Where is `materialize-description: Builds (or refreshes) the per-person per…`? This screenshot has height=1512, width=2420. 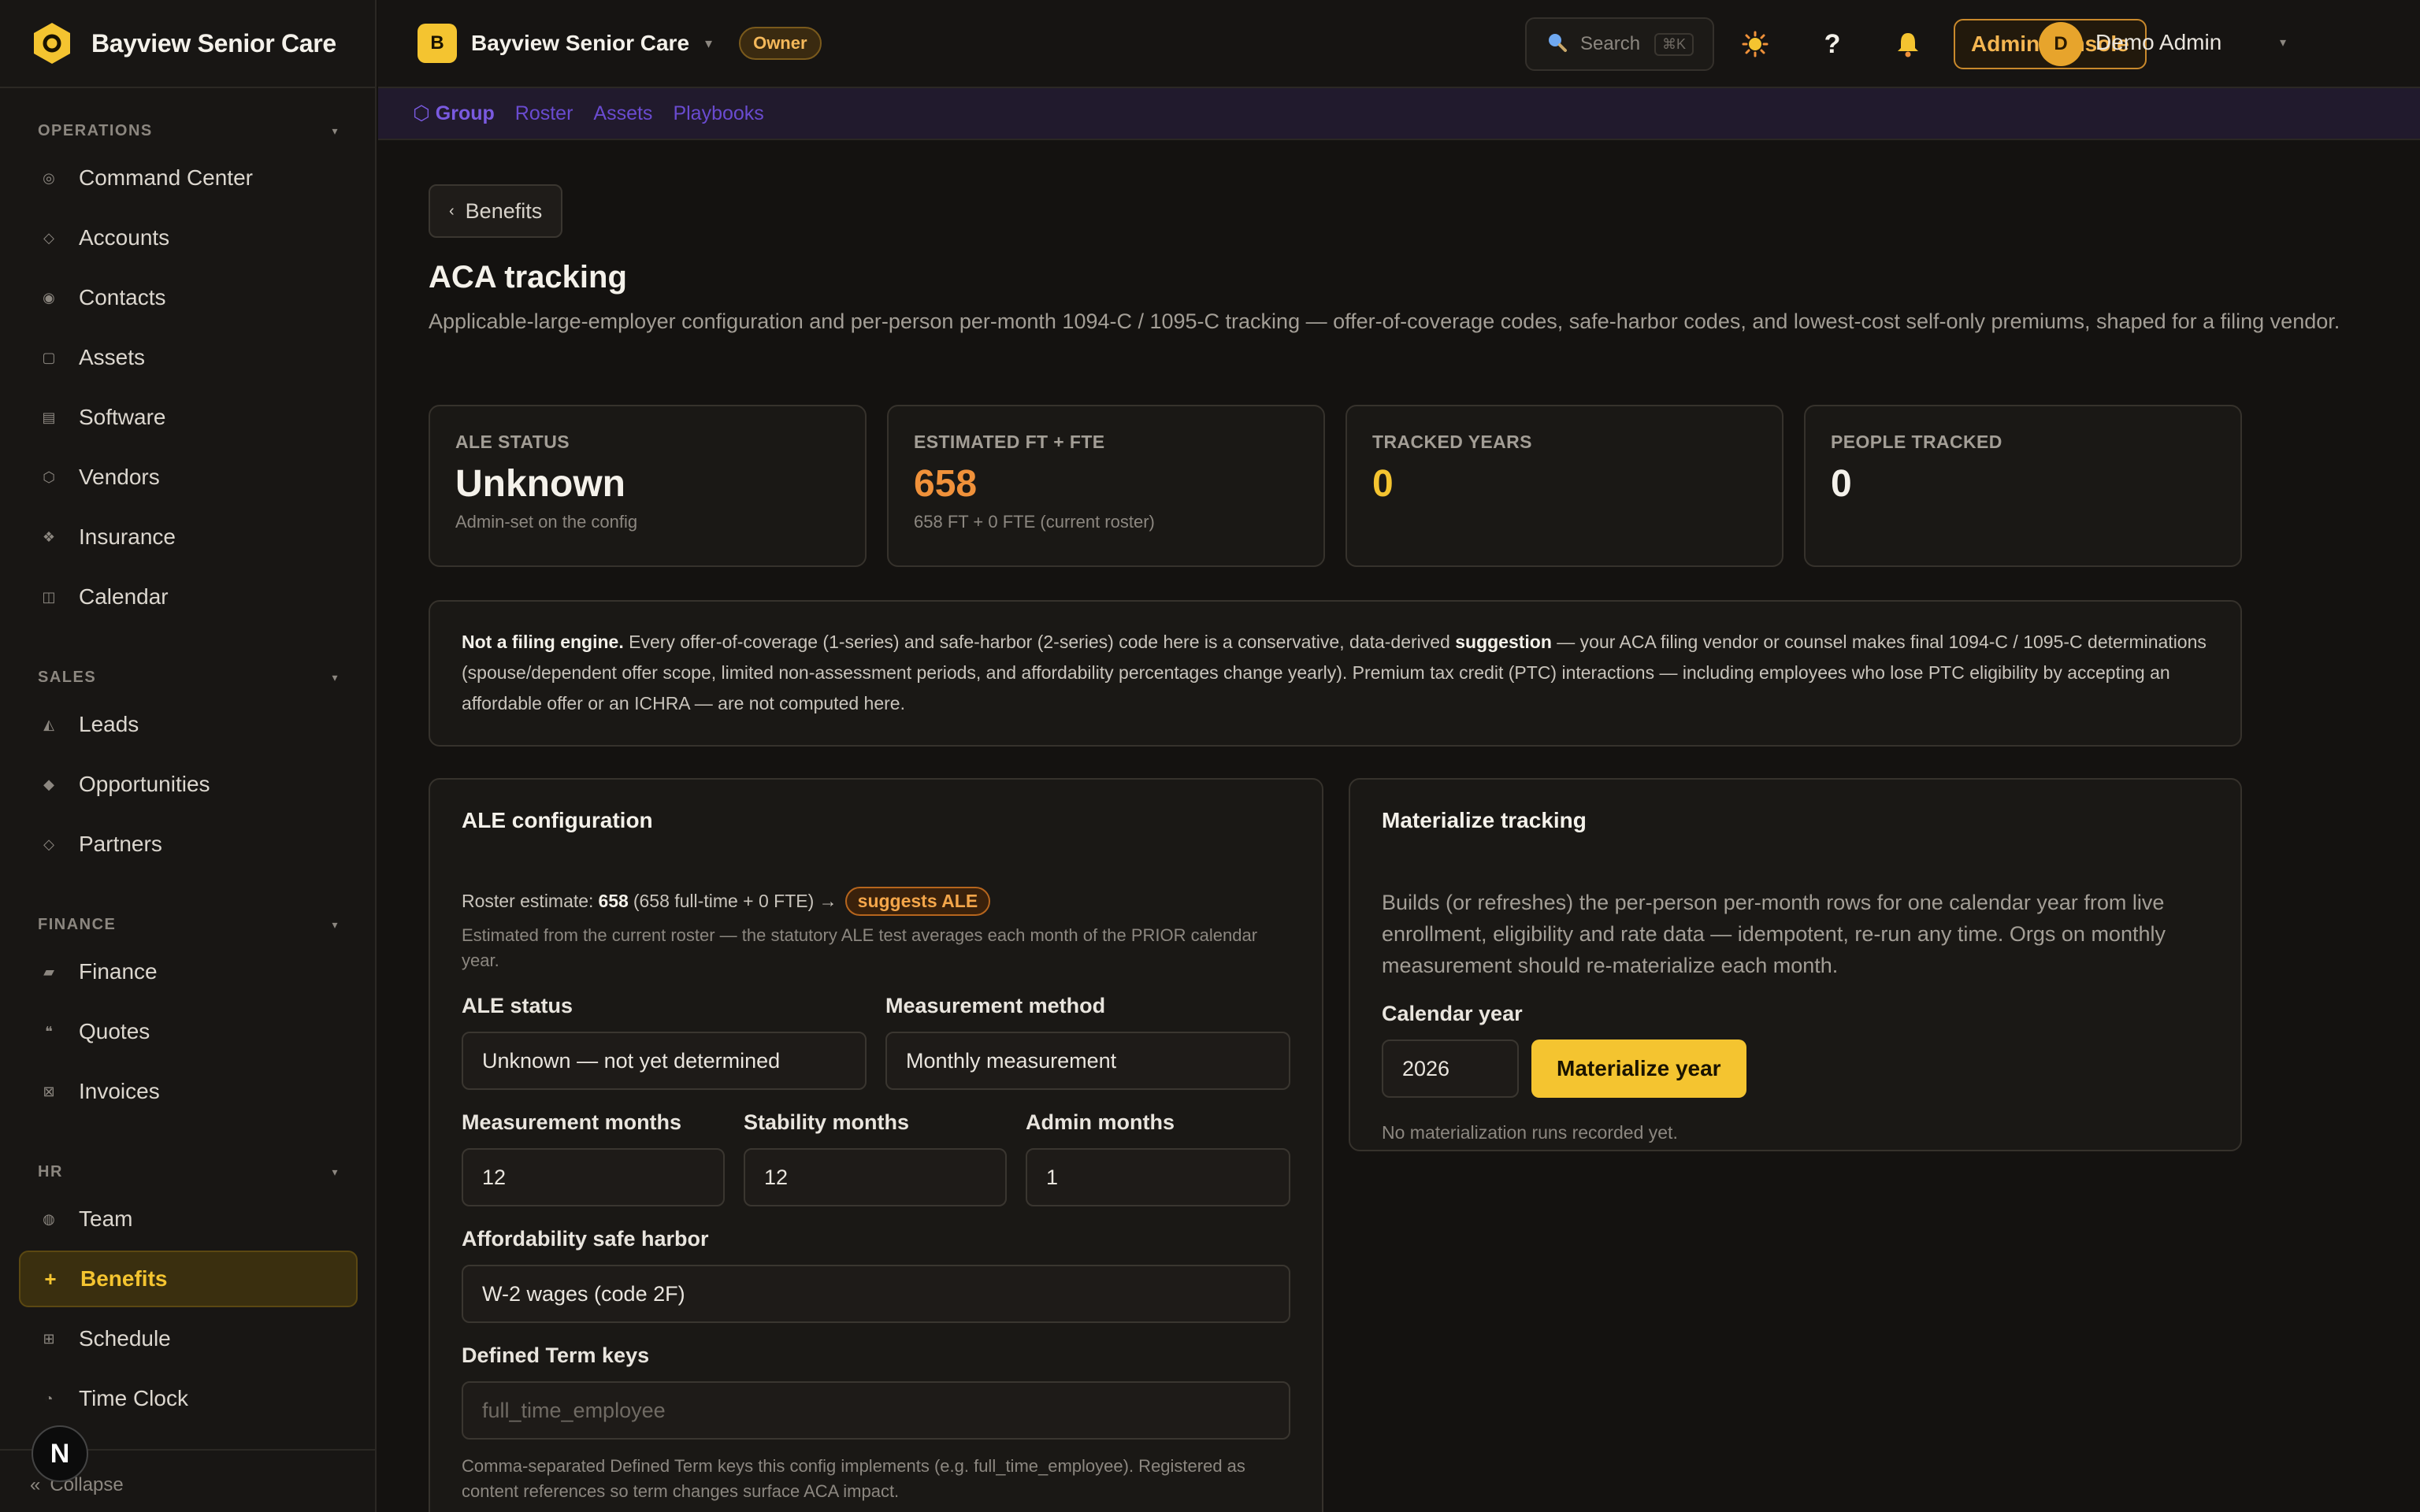 materialize-description: Builds (or refreshes) the per-person per… is located at coordinates (1774, 934).